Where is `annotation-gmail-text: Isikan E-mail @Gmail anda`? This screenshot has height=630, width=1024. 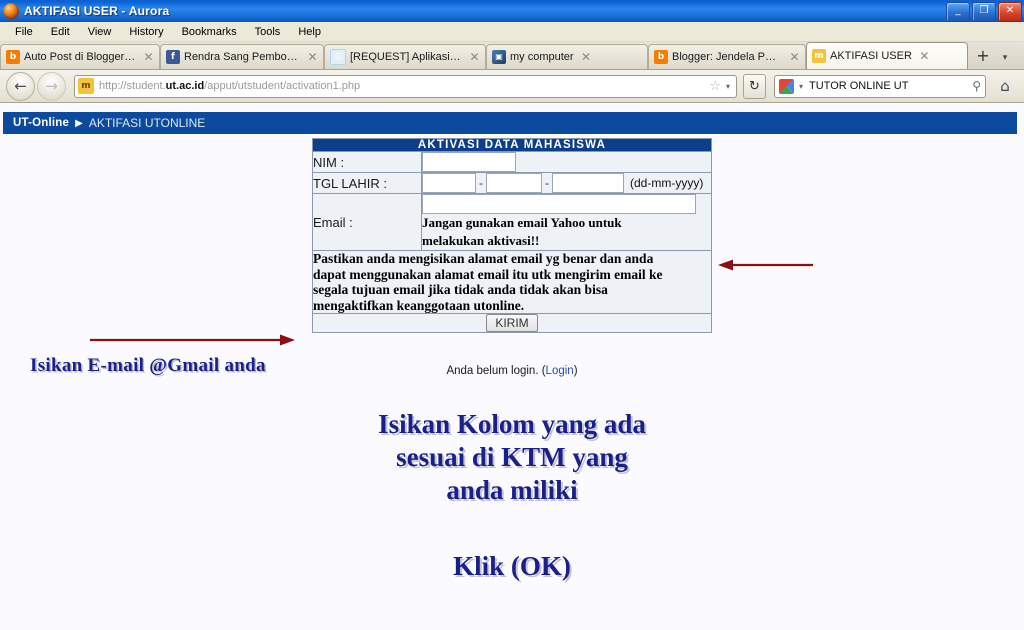
annotation-gmail-text: Isikan E-mail @Gmail anda is located at coordinates (148, 365).